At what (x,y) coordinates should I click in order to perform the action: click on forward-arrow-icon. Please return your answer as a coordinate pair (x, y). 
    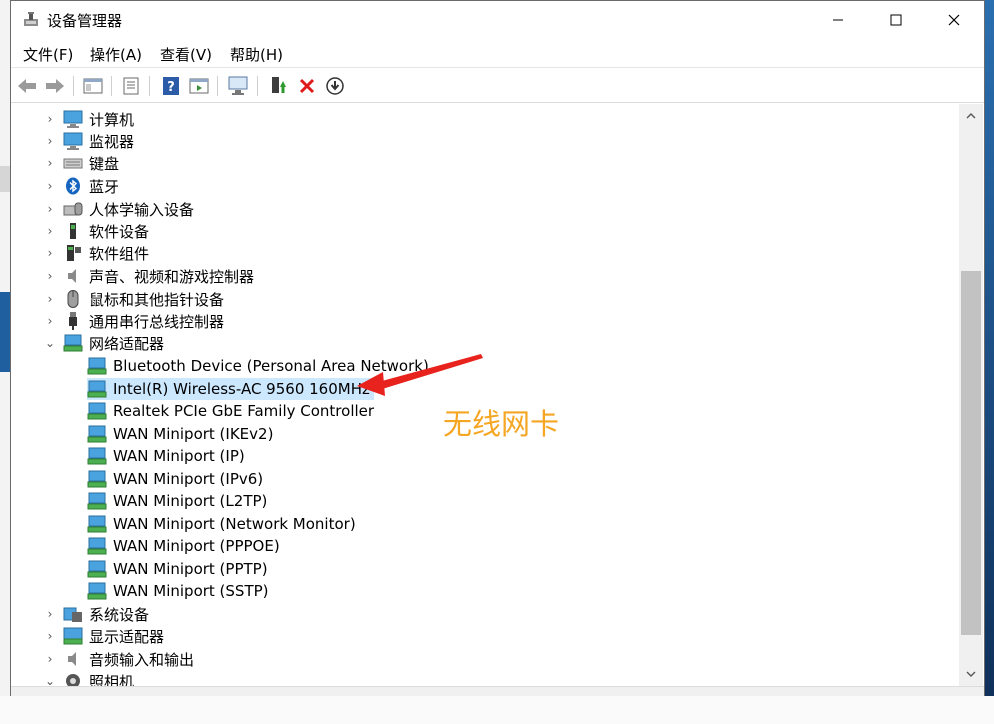
    Looking at the image, I should click on (55, 86).